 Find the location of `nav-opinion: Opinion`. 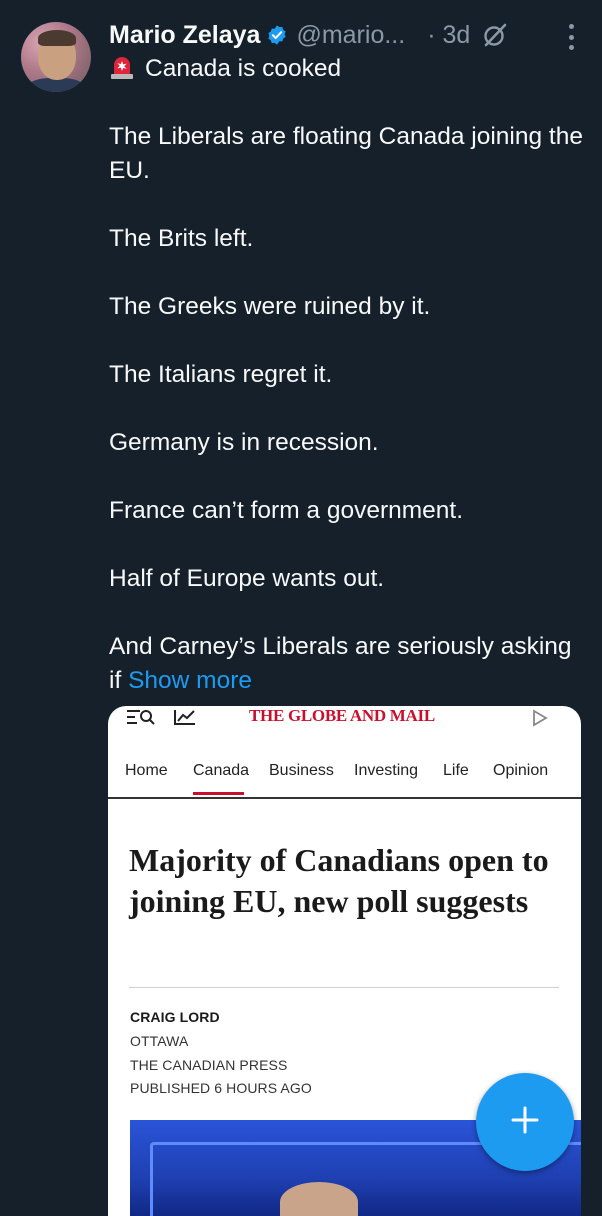

nav-opinion: Opinion is located at coordinates (521, 770).